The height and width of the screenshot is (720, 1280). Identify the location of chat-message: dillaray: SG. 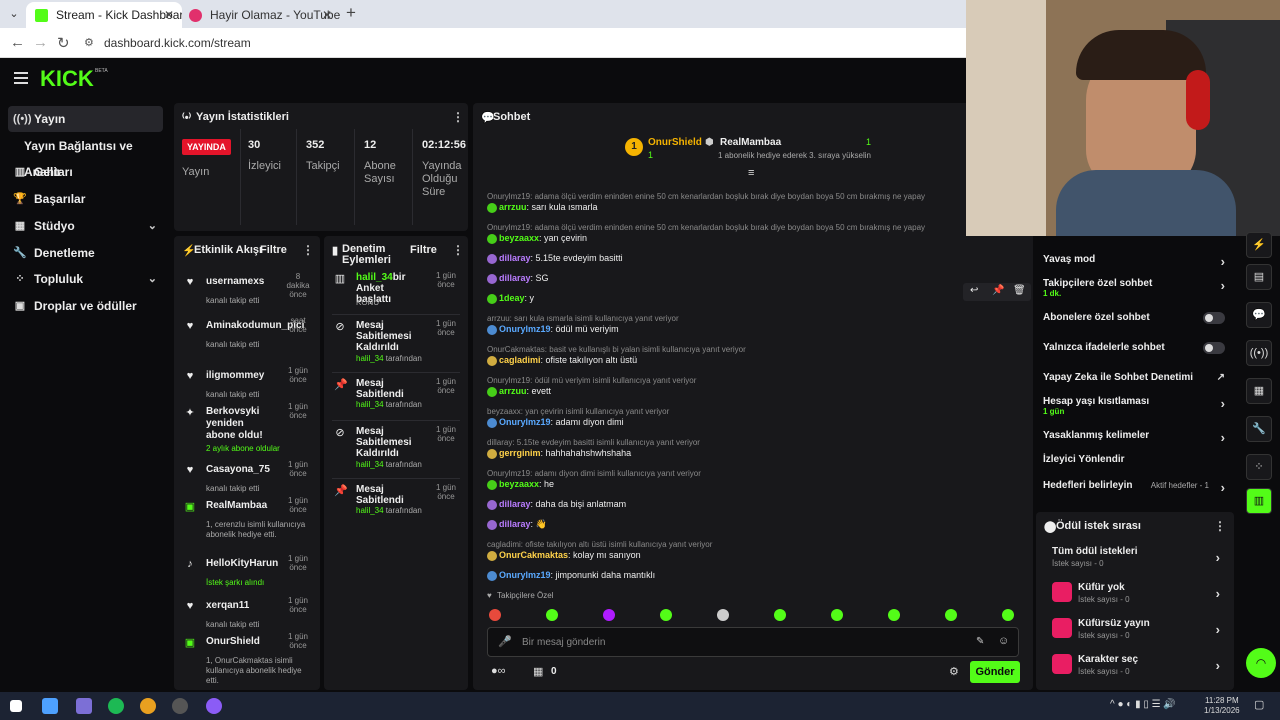
(518, 278).